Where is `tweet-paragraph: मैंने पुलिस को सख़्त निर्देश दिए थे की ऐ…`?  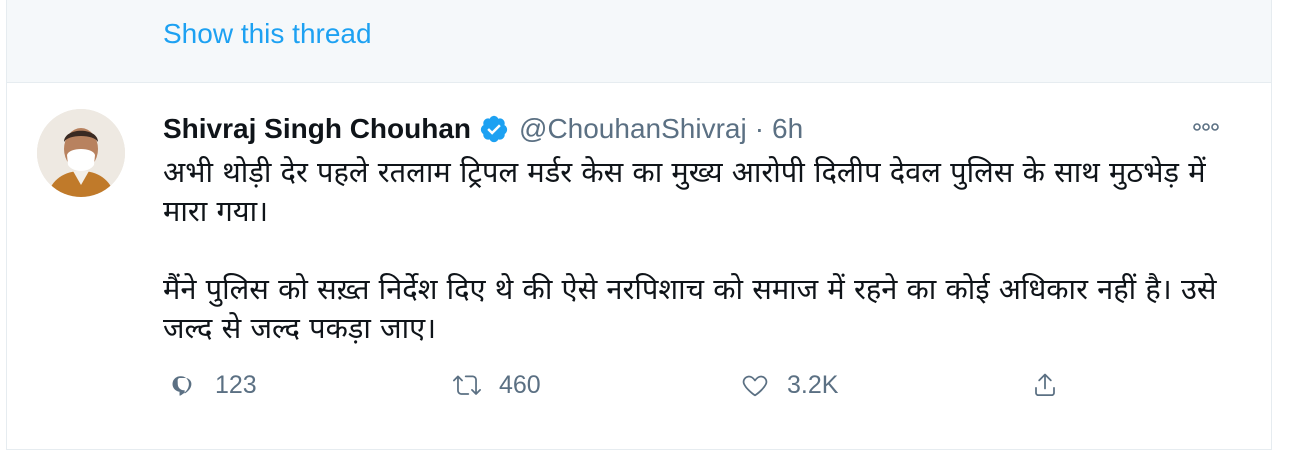
tweet-paragraph: मैंने पुलिस को सख़्त निर्देश दिए थे की ऐ… is located at coordinates (690, 308).